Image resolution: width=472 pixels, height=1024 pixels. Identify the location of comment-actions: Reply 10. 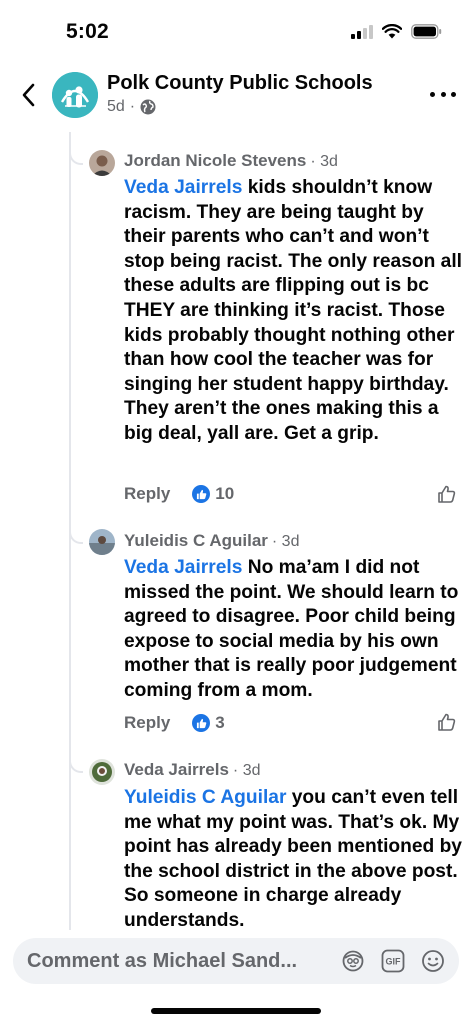
(179, 494).